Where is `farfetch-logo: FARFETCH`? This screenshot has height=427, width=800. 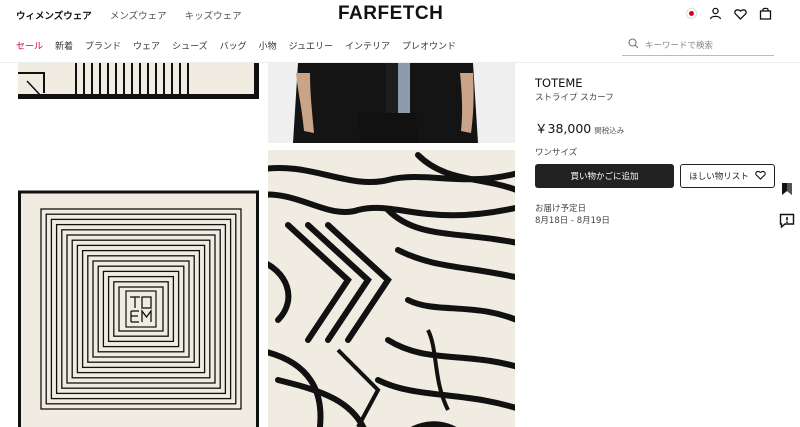
farfetch-logo: FARFETCH is located at coordinates (390, 14).